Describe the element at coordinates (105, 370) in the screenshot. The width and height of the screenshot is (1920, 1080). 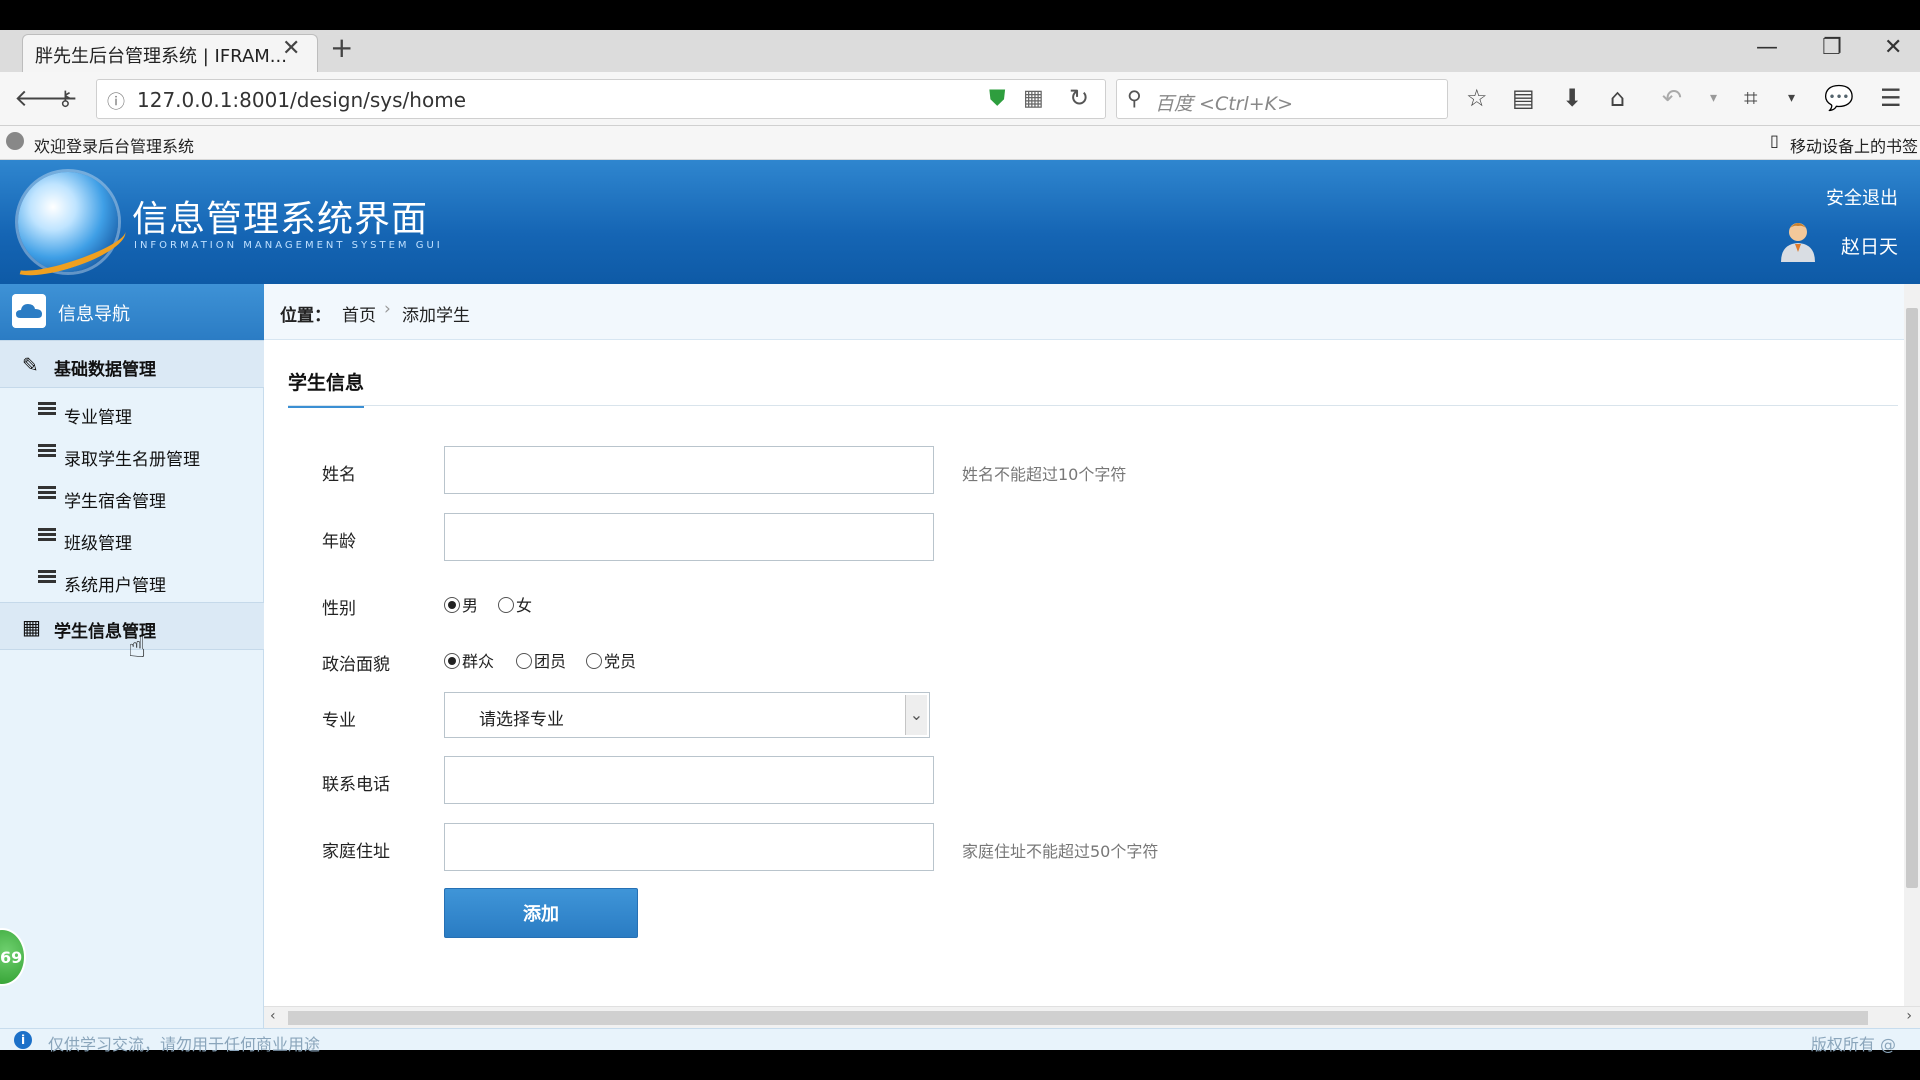
I see `sidebar-group-label: 基础数据管理` at that location.